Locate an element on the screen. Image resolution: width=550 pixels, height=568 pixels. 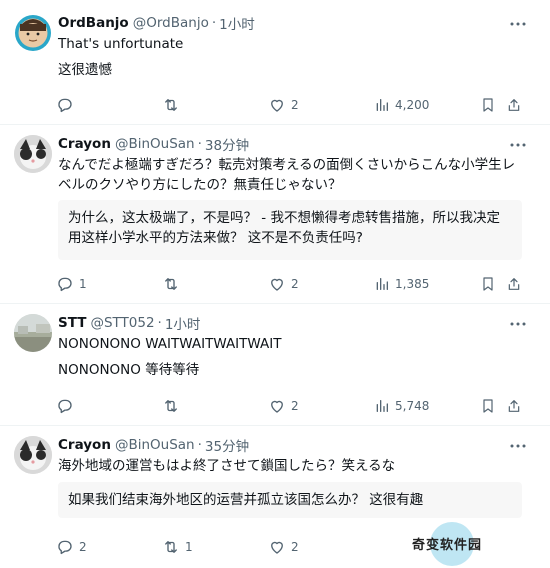
repost-button: 1 is located at coordinates (177, 547).